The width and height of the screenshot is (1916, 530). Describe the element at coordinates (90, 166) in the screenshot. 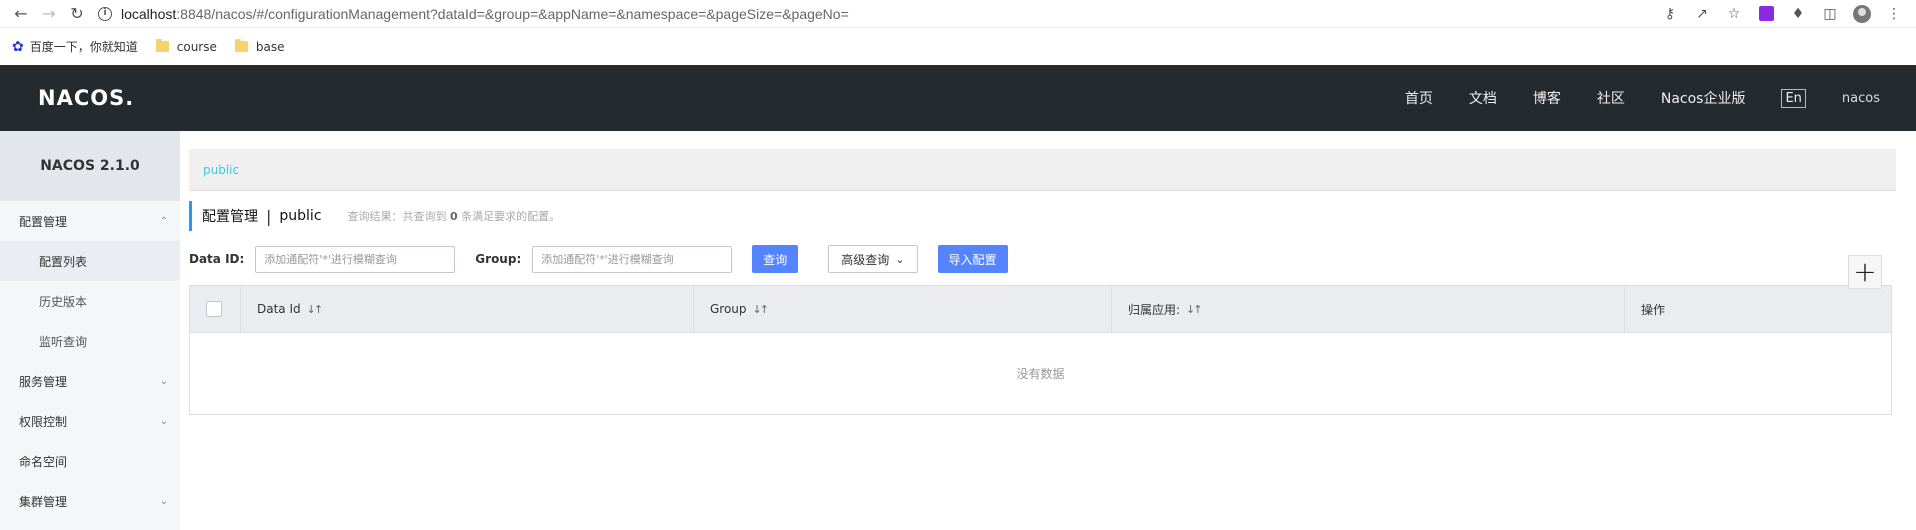

I see `version-label: NACOS 2.1.0` at that location.